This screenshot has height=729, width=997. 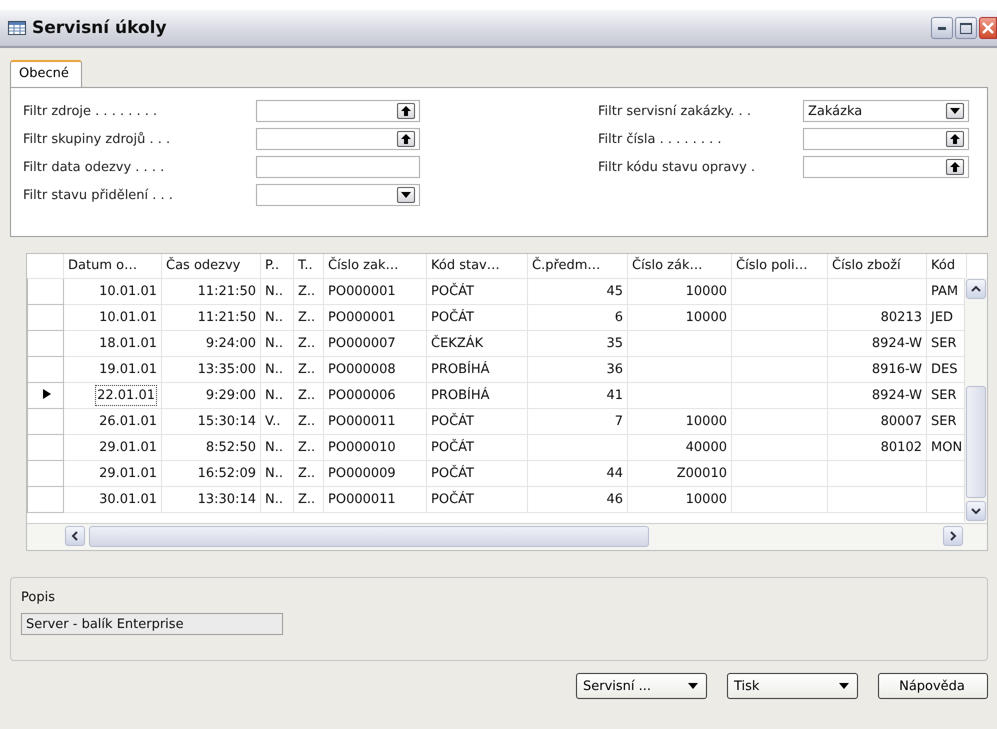 I want to click on window-title: Servisní úkoly, so click(x=100, y=28).